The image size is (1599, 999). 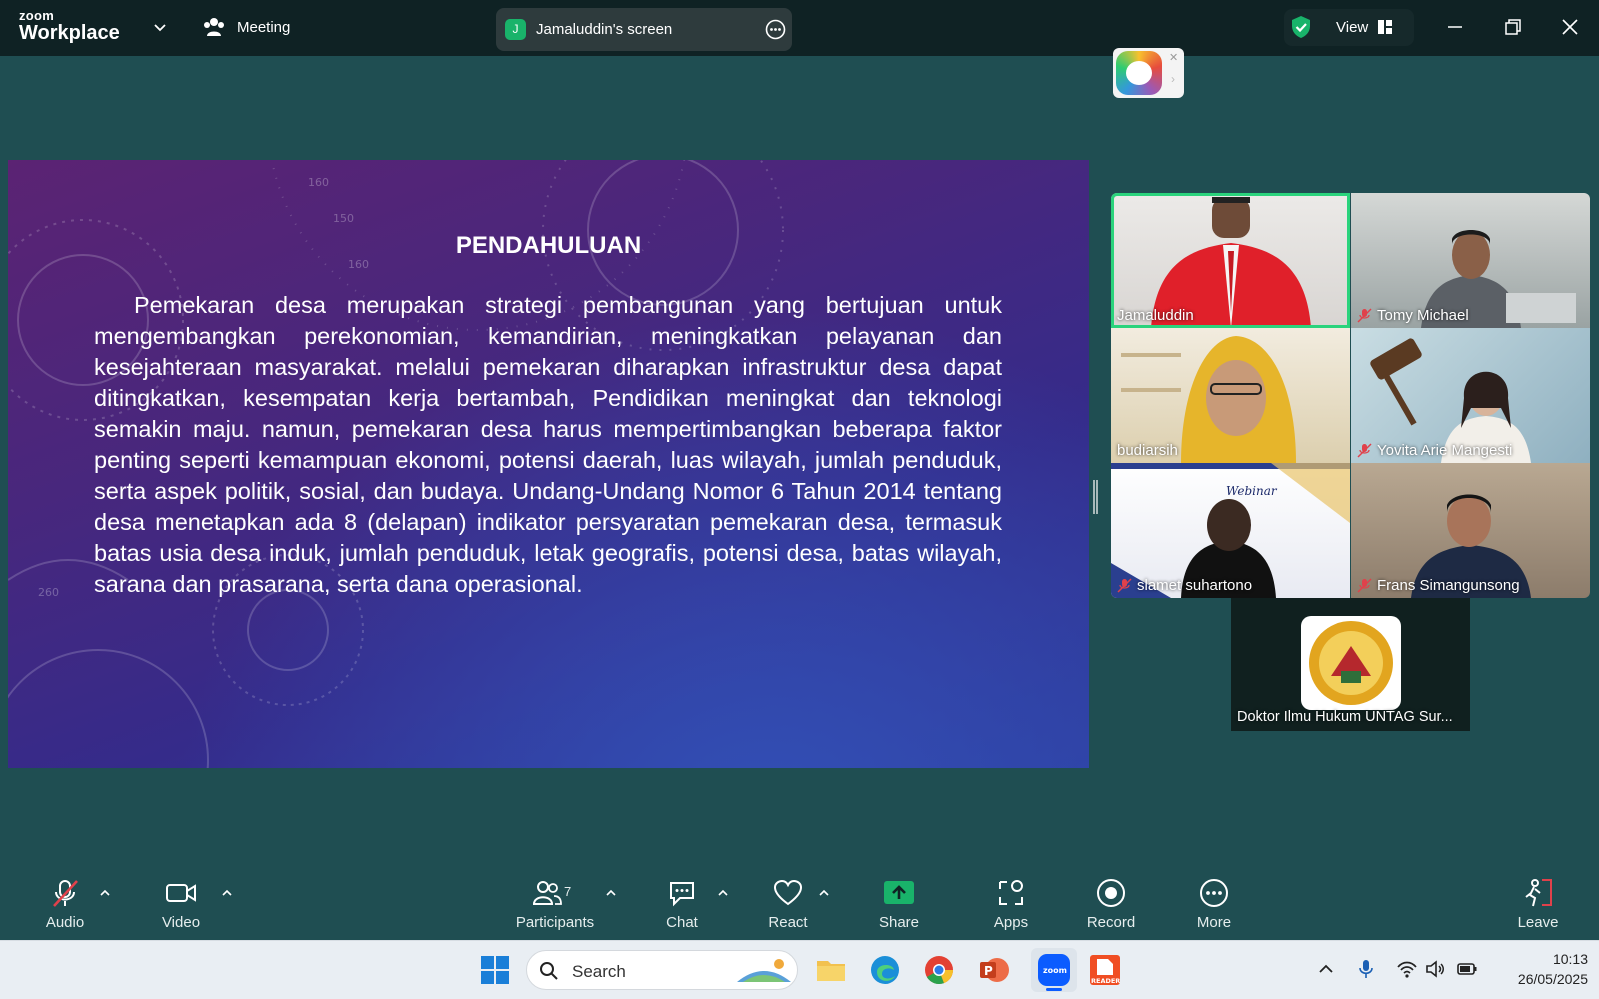 What do you see at coordinates (604, 29) in the screenshot?
I see `share-title: Jamaluddin's screen` at bounding box center [604, 29].